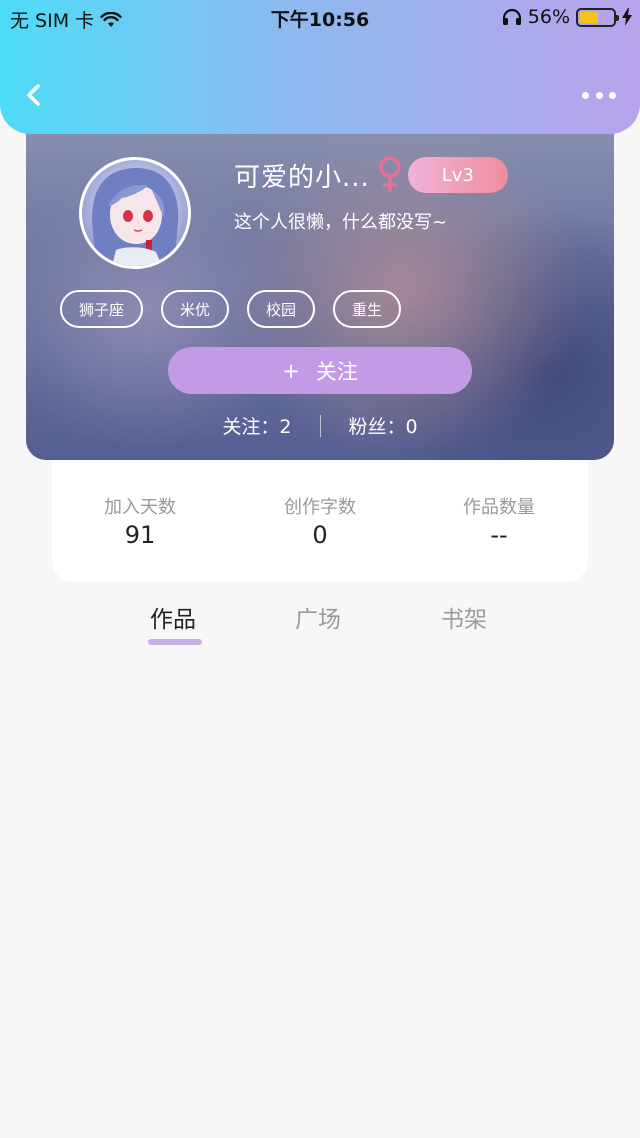  What do you see at coordinates (499, 507) in the screenshot?
I see `stat-label: 作品数量` at bounding box center [499, 507].